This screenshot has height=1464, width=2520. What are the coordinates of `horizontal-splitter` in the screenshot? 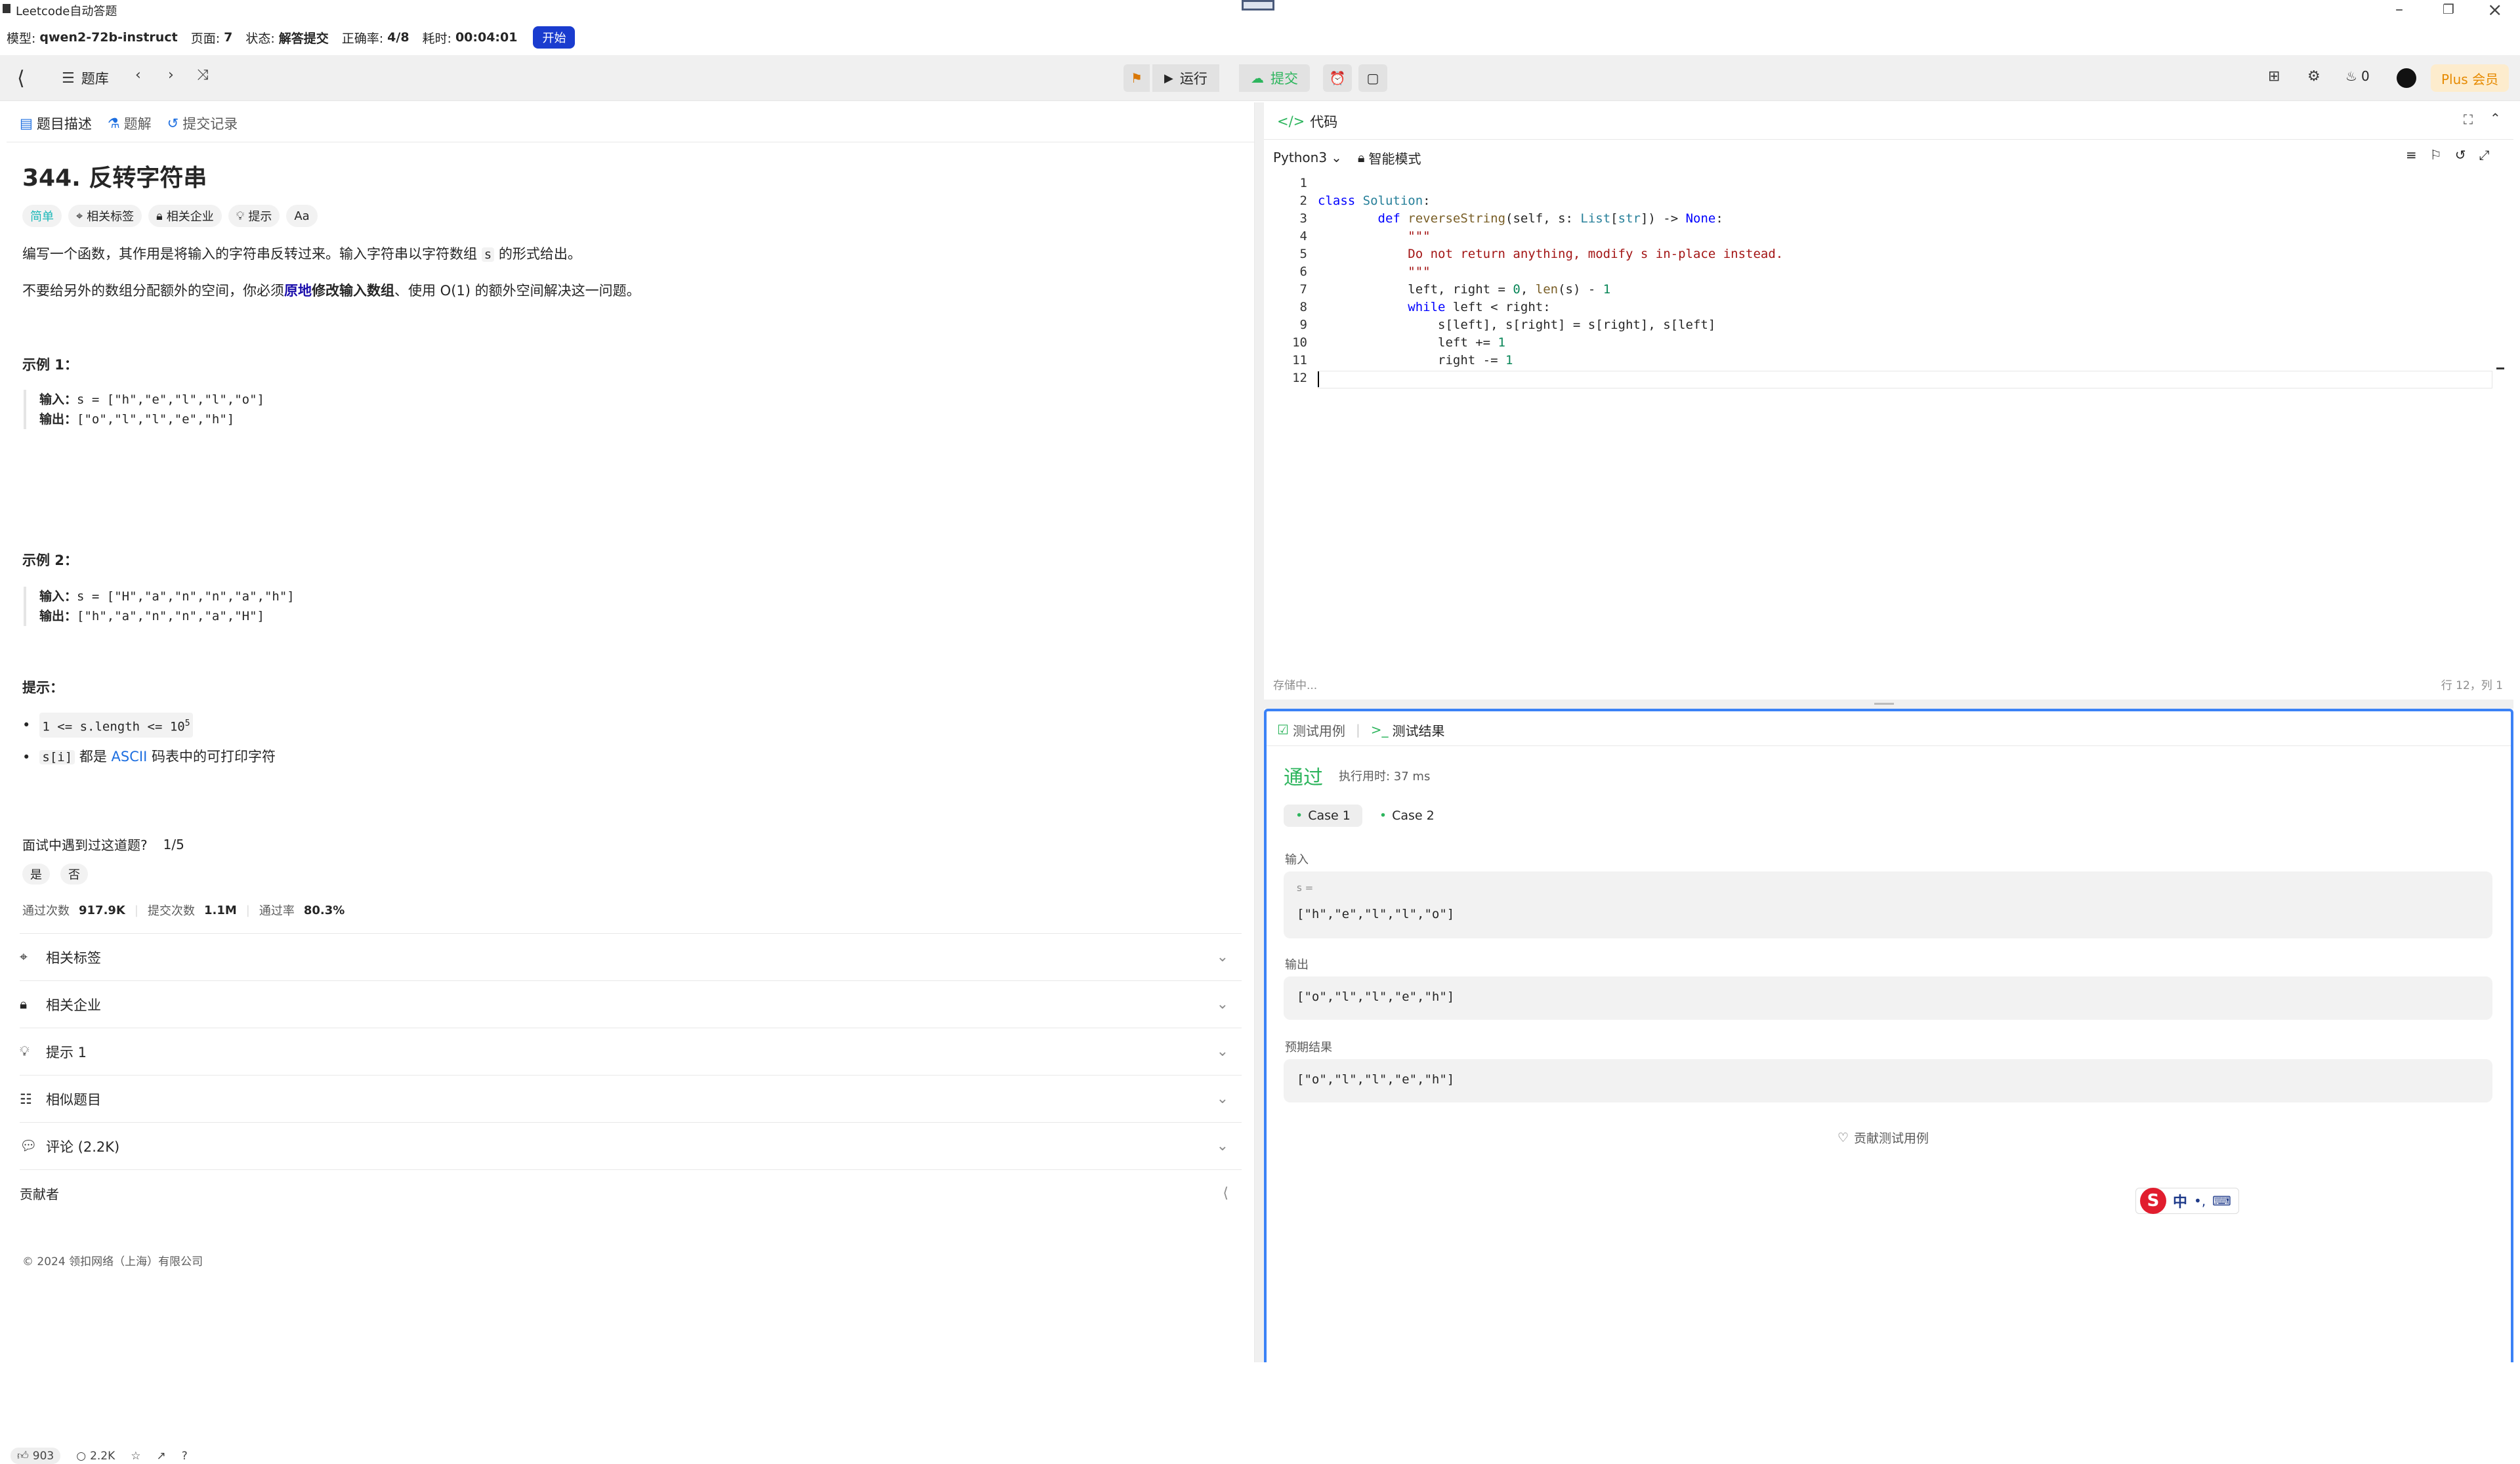 It's located at (1888, 705).